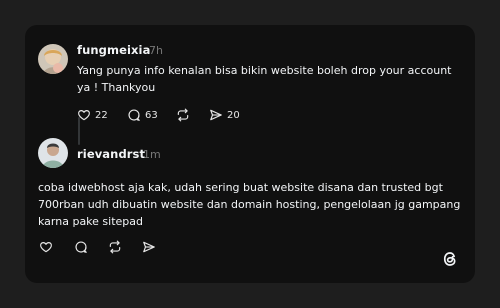 The width and height of the screenshot is (500, 308). Describe the element at coordinates (113, 50) in the screenshot. I see `post-author-name: fungmeixia` at that location.